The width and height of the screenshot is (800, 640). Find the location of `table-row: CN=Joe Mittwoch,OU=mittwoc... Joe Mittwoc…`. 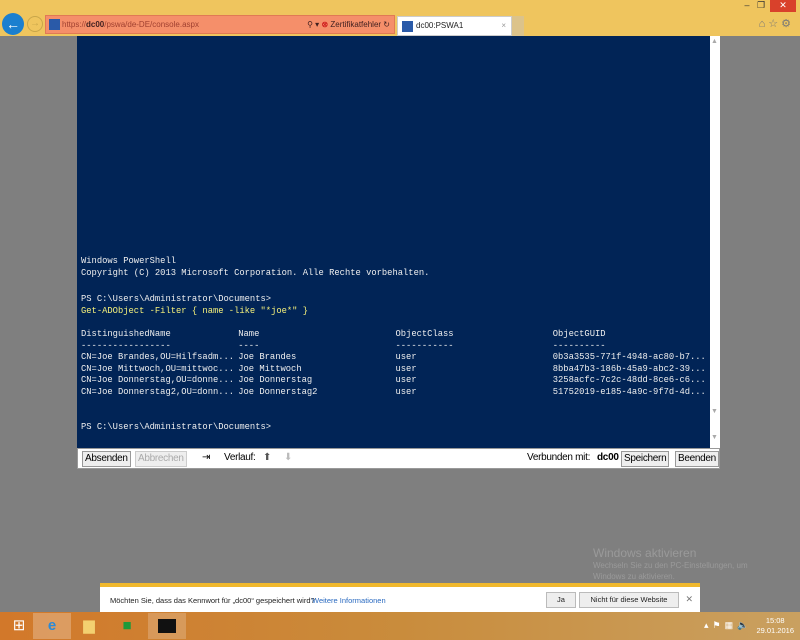

table-row: CN=Joe Mittwoch,OU=mittwoc... Joe Mittwoc… is located at coordinates (395, 370).